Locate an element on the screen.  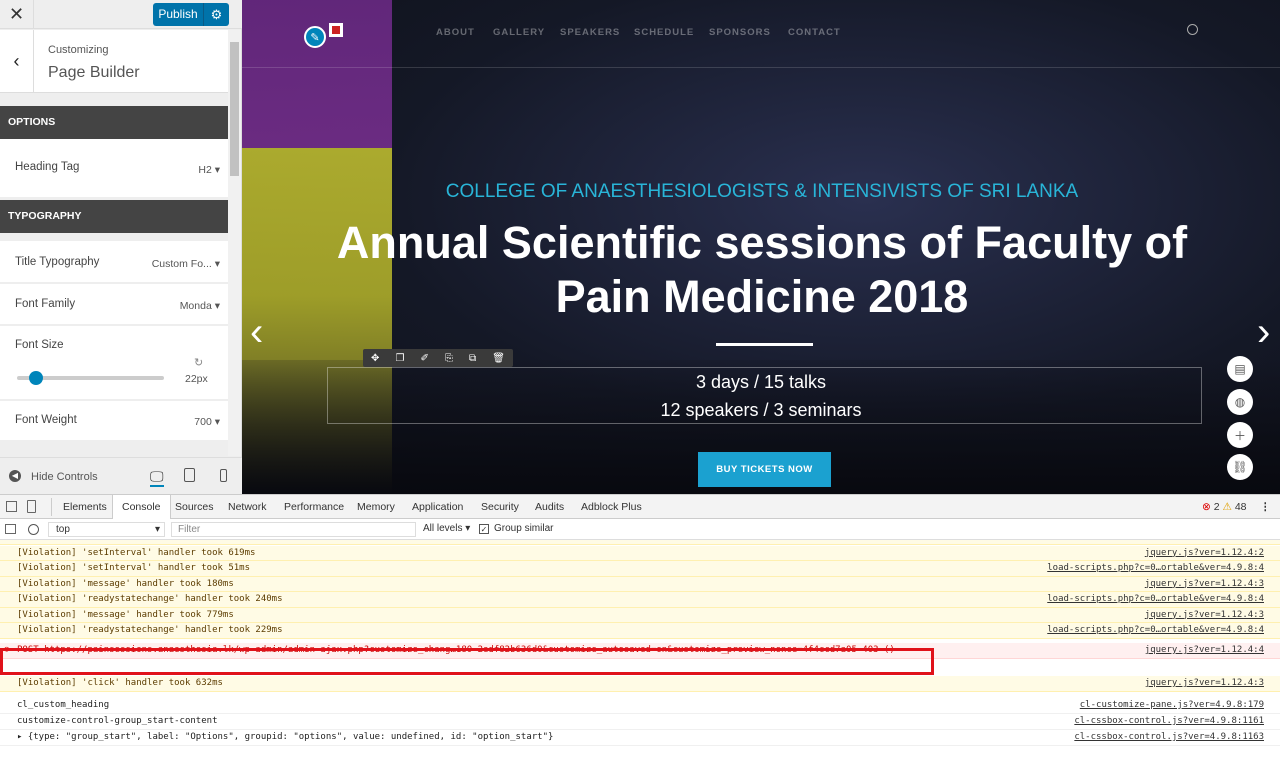
tablet-preview-icon is located at coordinates (189, 475).